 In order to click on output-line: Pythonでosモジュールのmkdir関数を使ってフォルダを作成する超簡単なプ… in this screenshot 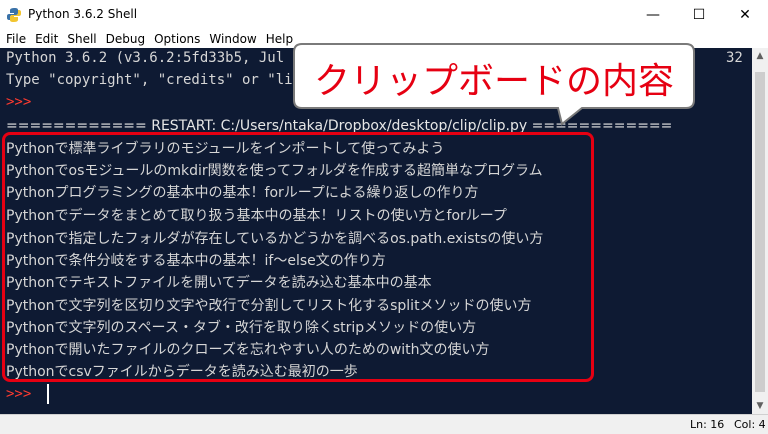, I will do `click(274, 171)`.